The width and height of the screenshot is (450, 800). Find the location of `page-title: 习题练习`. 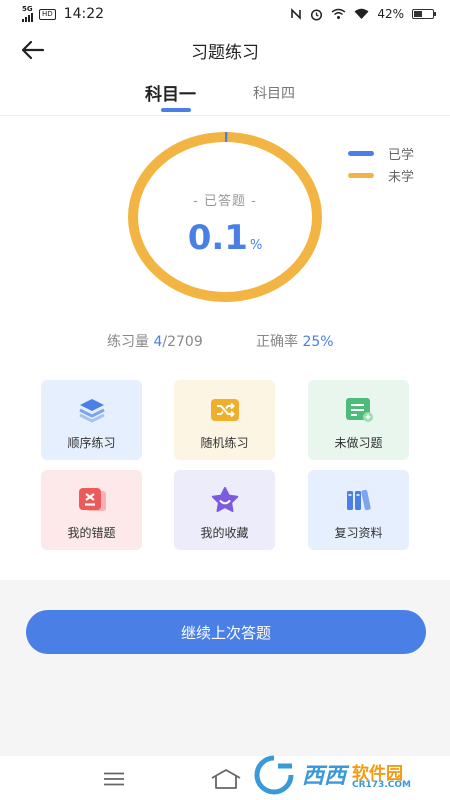

page-title: 习题练习 is located at coordinates (225, 52).